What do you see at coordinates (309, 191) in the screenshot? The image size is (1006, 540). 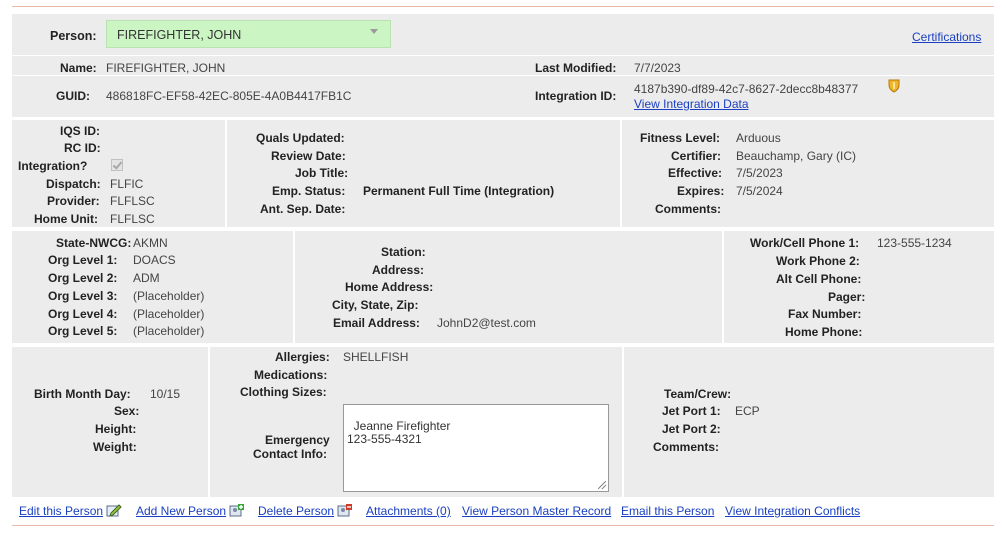 I see `emp-status-label: Emp. Status:` at bounding box center [309, 191].